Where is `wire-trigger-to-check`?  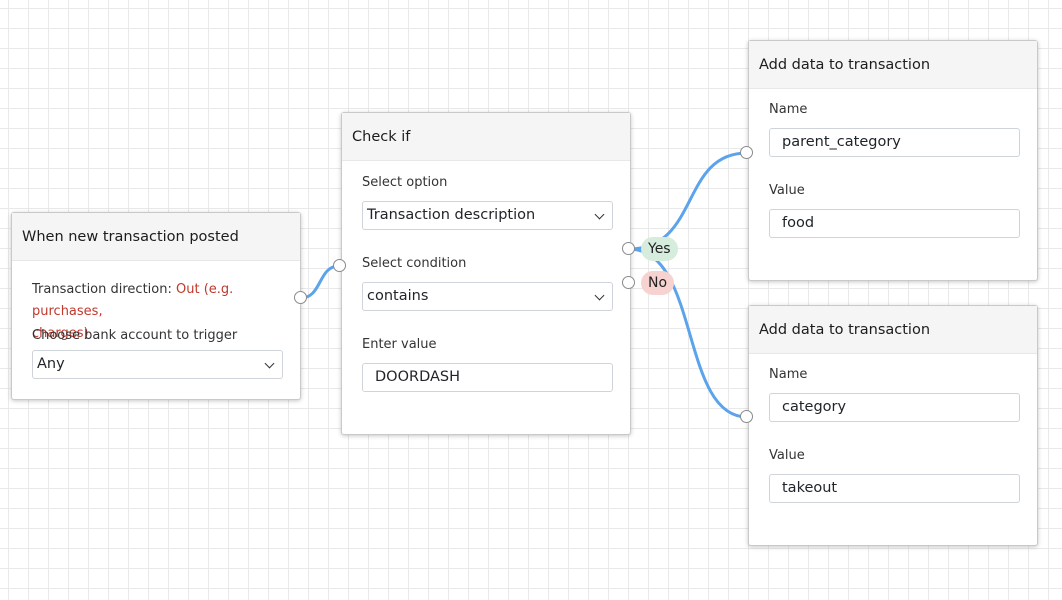
wire-trigger-to-check is located at coordinates (320, 282).